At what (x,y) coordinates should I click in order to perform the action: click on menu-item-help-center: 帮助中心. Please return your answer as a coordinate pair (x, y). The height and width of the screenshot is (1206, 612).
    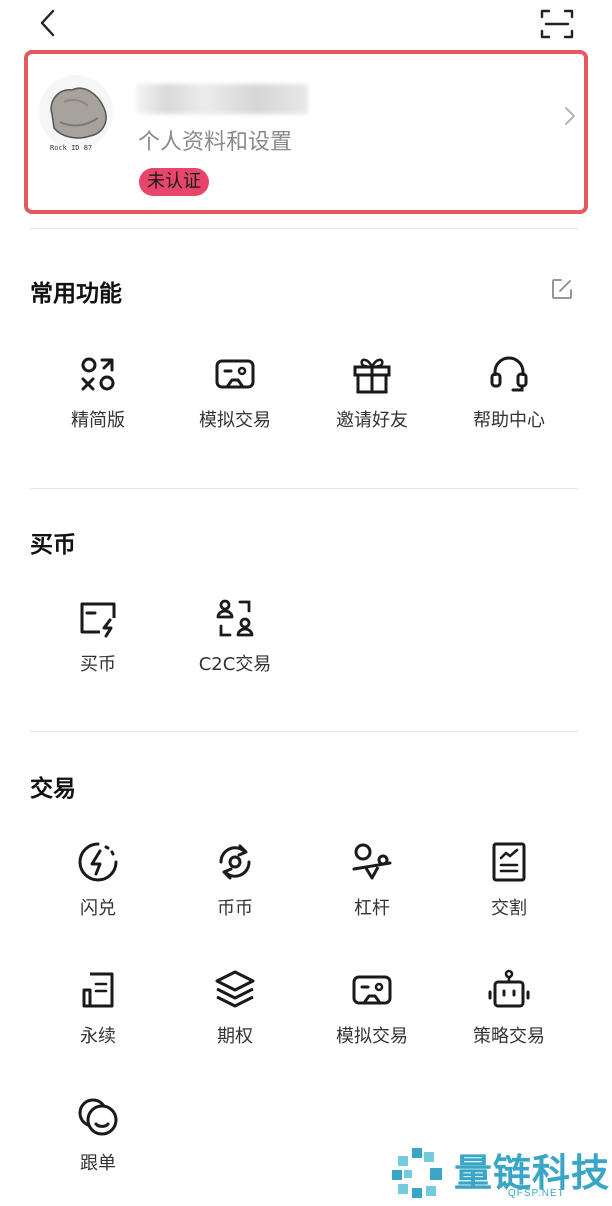
    Looking at the image, I should click on (509, 397).